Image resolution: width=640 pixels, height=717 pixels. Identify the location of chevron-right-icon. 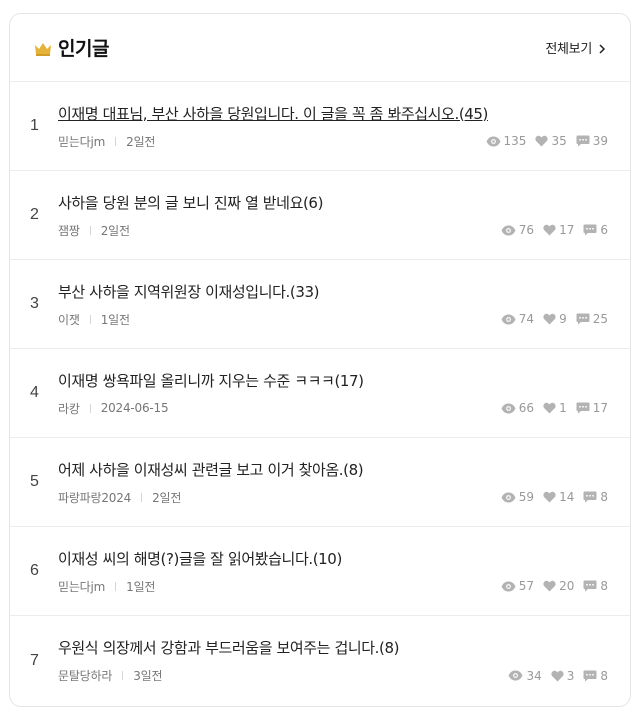
(602, 48).